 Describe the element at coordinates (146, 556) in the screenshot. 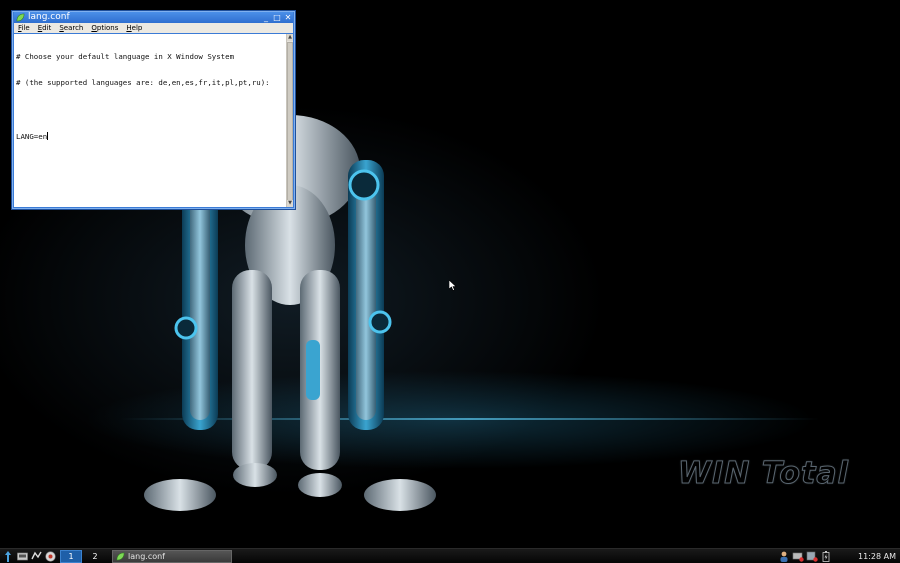

I see `taskbar-window-title: lang.conf` at that location.